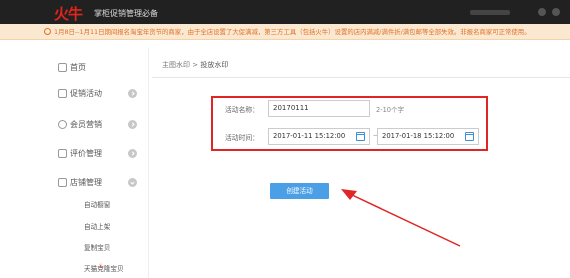 Image resolution: width=570 pixels, height=278 pixels. Describe the element at coordinates (490, 12) in the screenshot. I see `user-info` at that location.